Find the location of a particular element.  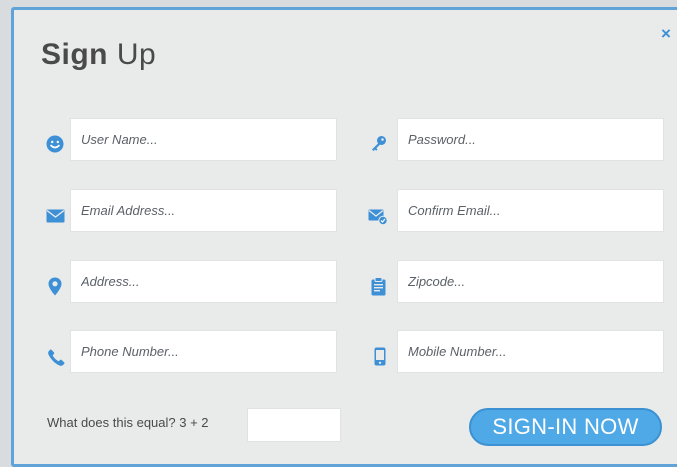

smiley-icon is located at coordinates (55, 144).